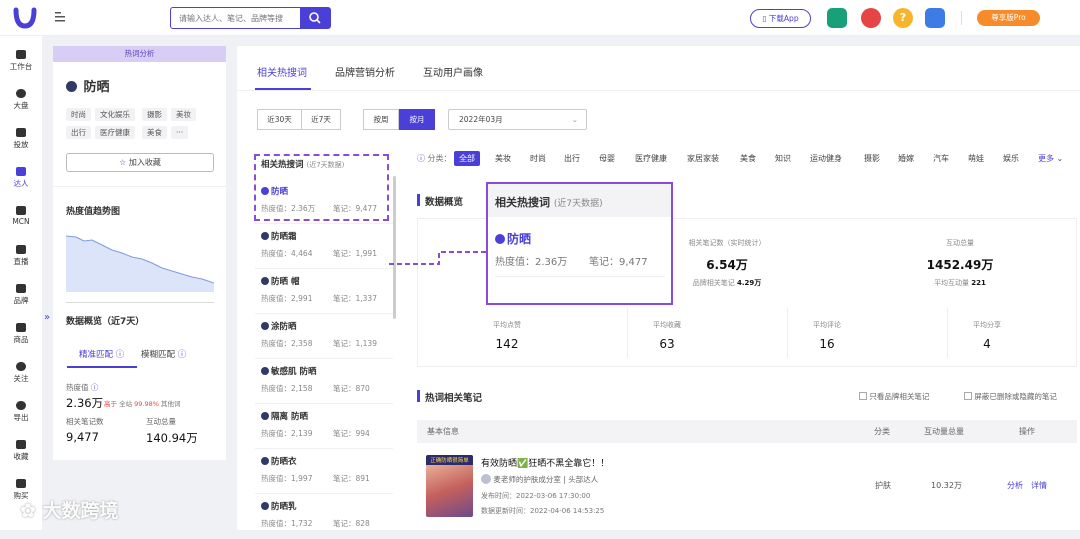 This screenshot has width=1080, height=539. What do you see at coordinates (21, 178) in the screenshot?
I see `sidebar-item-influencer: 达人` at bounding box center [21, 178].